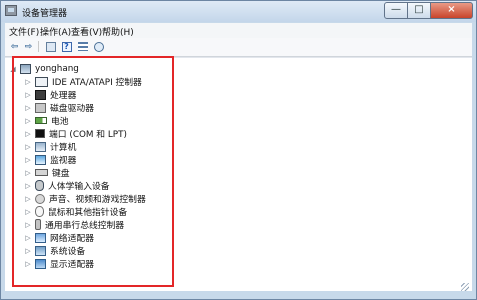 This screenshot has height=300, width=477. I want to click on help-button: ?, so click(66, 46).